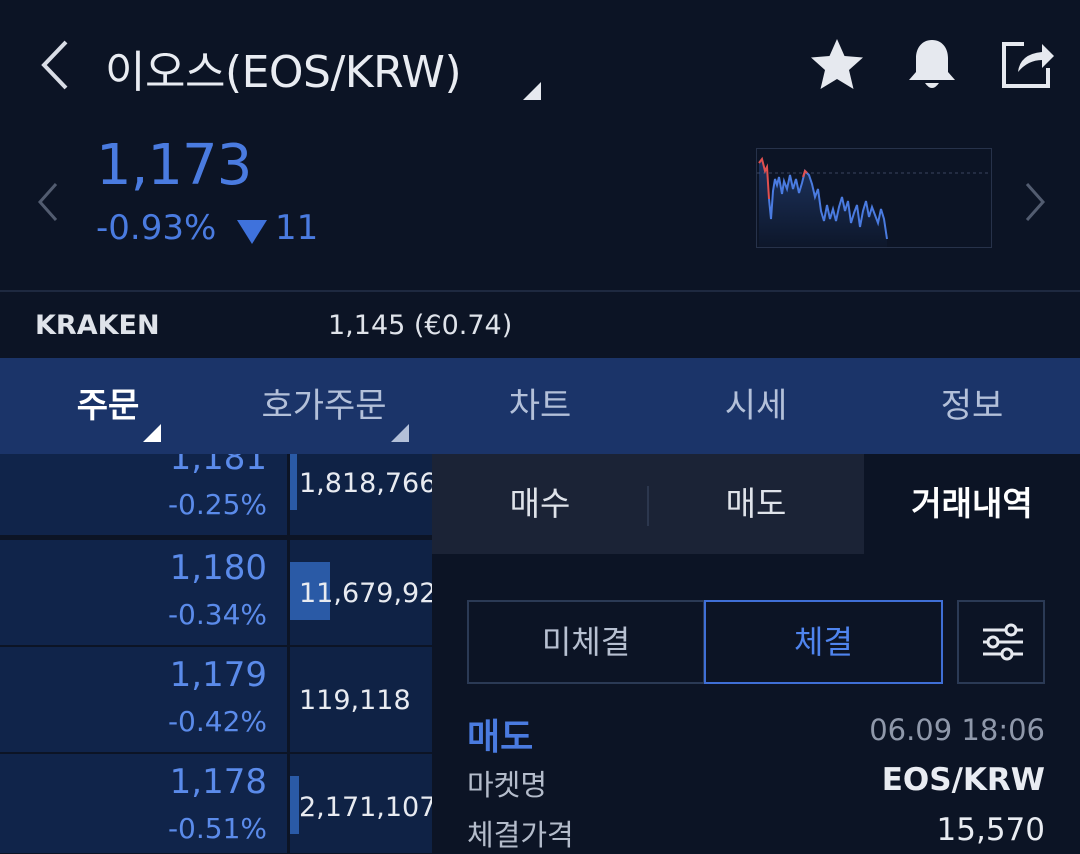 This screenshot has height=854, width=1080. Describe the element at coordinates (143, 592) in the screenshot. I see `orderbook-price-cell: 1,180 -0.34%` at that location.